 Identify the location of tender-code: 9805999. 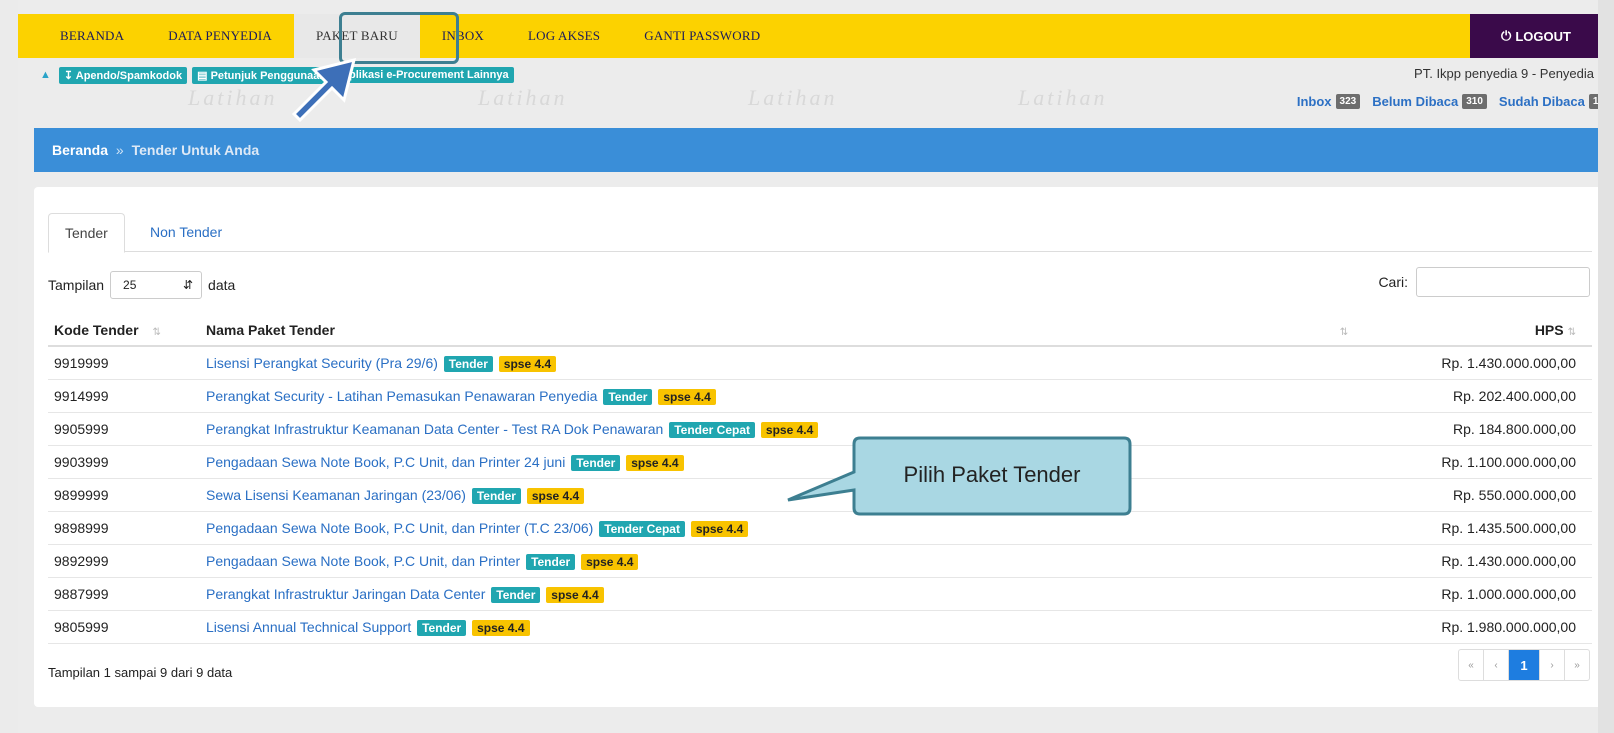
(124, 627).